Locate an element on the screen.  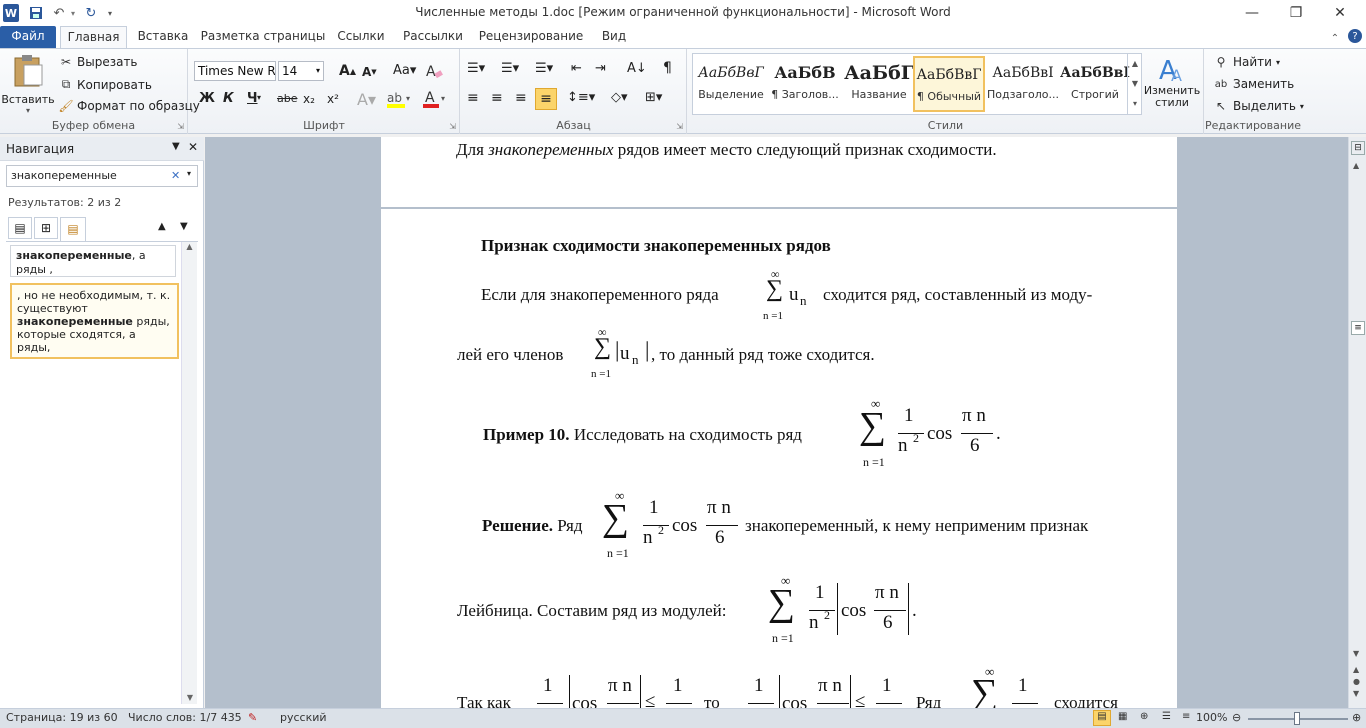
web-layout-icon: ⊕ is located at coordinates (1144, 716).